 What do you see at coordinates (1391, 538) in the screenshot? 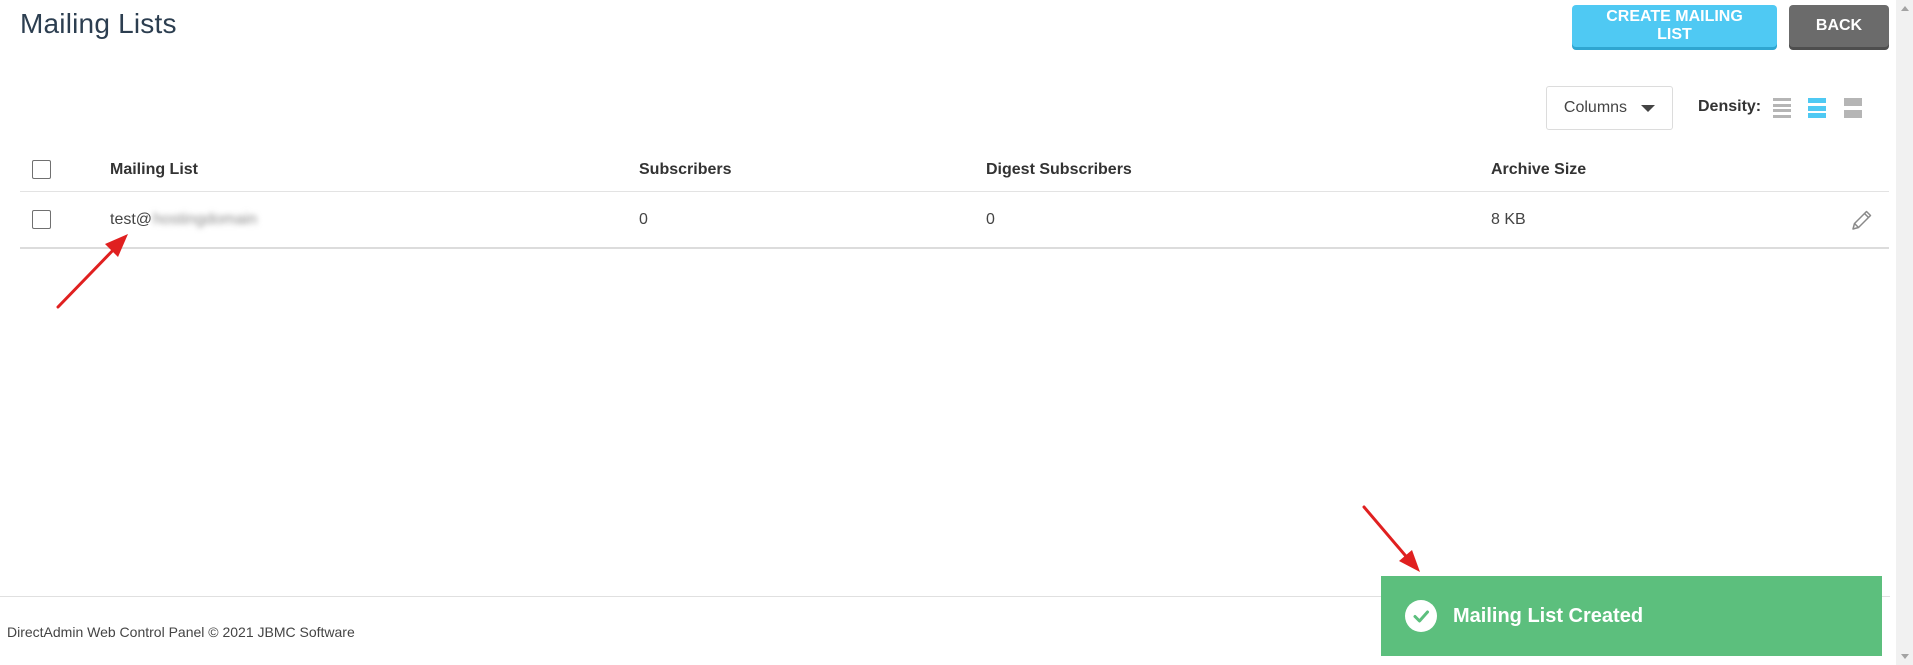
I see `arrow-to-toast-icon` at bounding box center [1391, 538].